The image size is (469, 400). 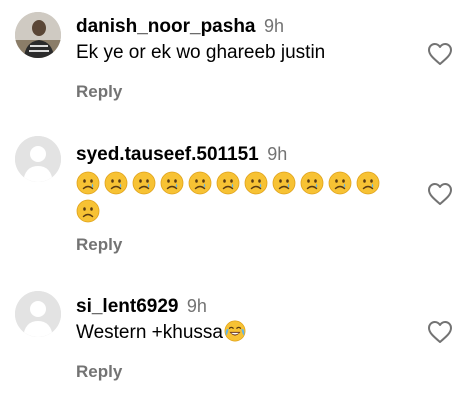 What do you see at coordinates (252, 332) in the screenshot?
I see `comment-text-row: Western +khussa` at bounding box center [252, 332].